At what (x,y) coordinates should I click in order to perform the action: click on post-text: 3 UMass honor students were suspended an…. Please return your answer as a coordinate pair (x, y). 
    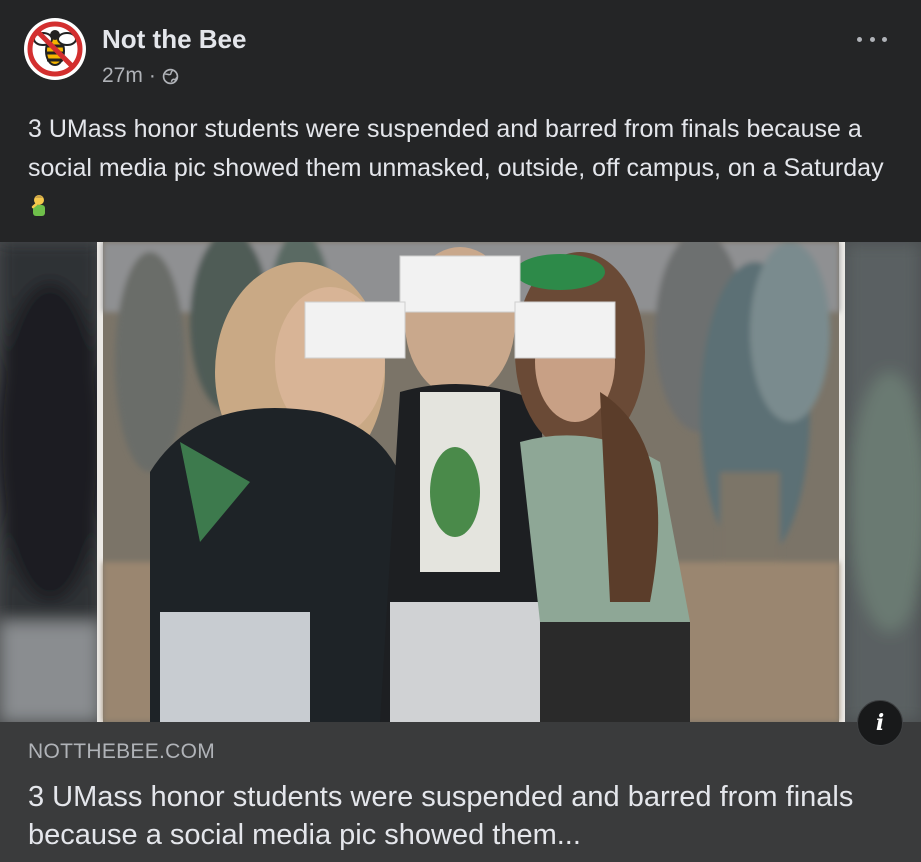
    Looking at the image, I should click on (458, 168).